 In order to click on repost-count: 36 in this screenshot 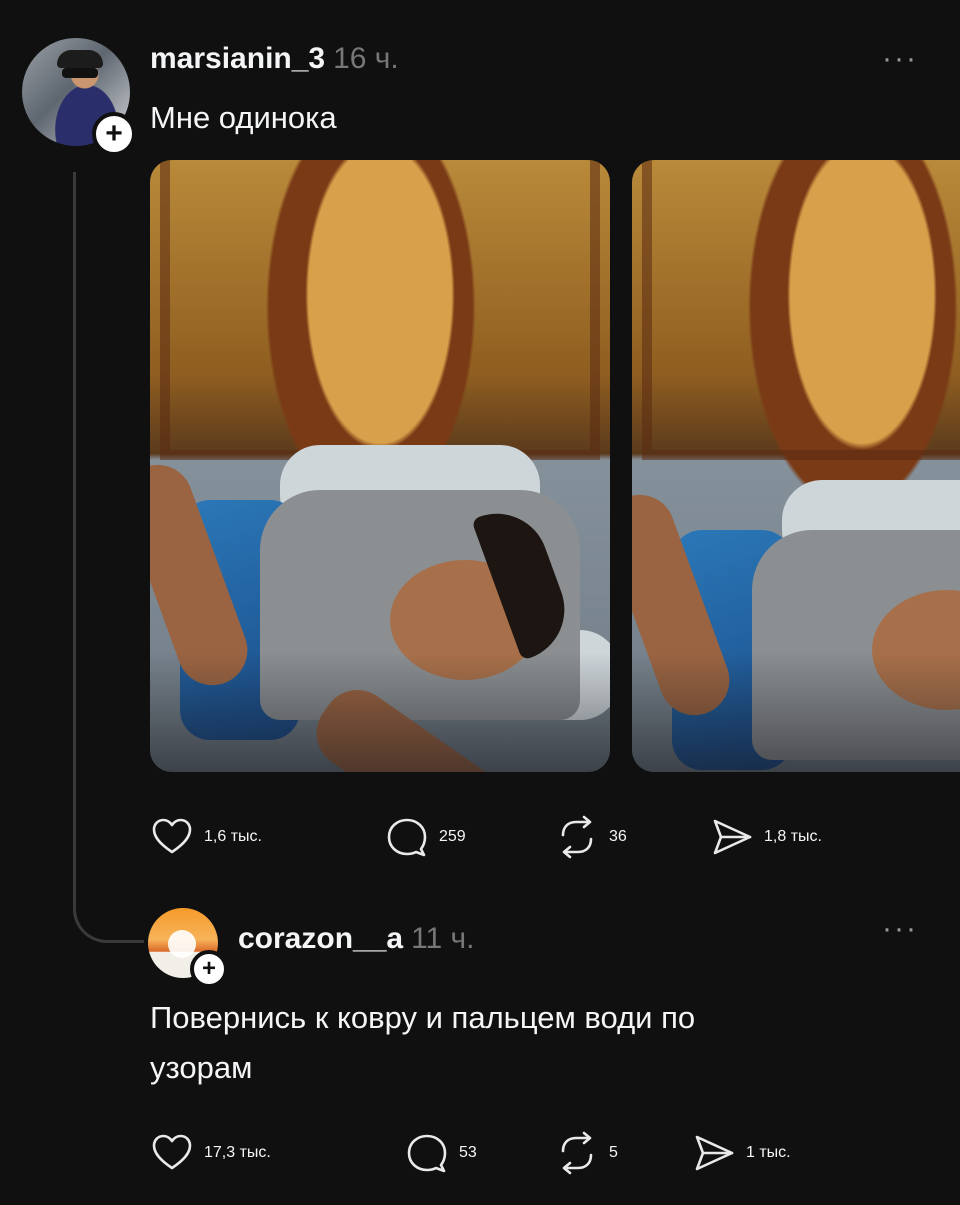, I will do `click(618, 836)`.